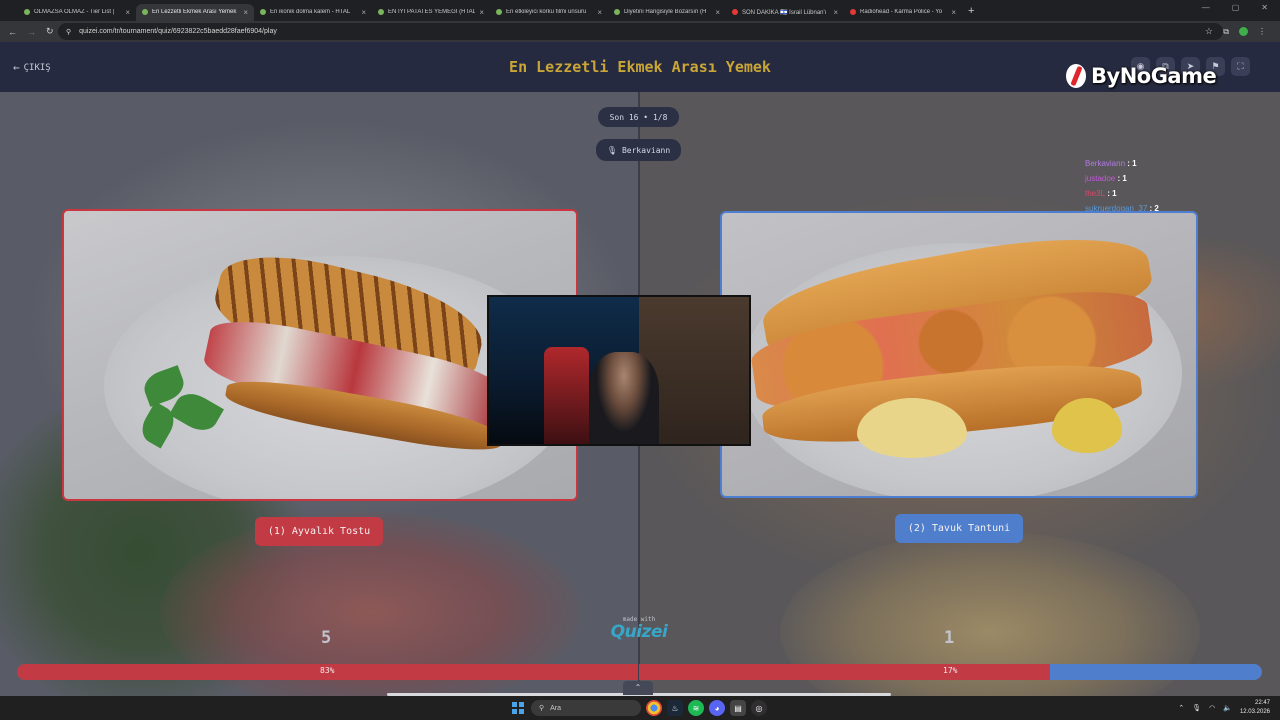 The image size is (1280, 720). What do you see at coordinates (542, 708) in the screenshot?
I see `search-icon: ⚲` at bounding box center [542, 708].